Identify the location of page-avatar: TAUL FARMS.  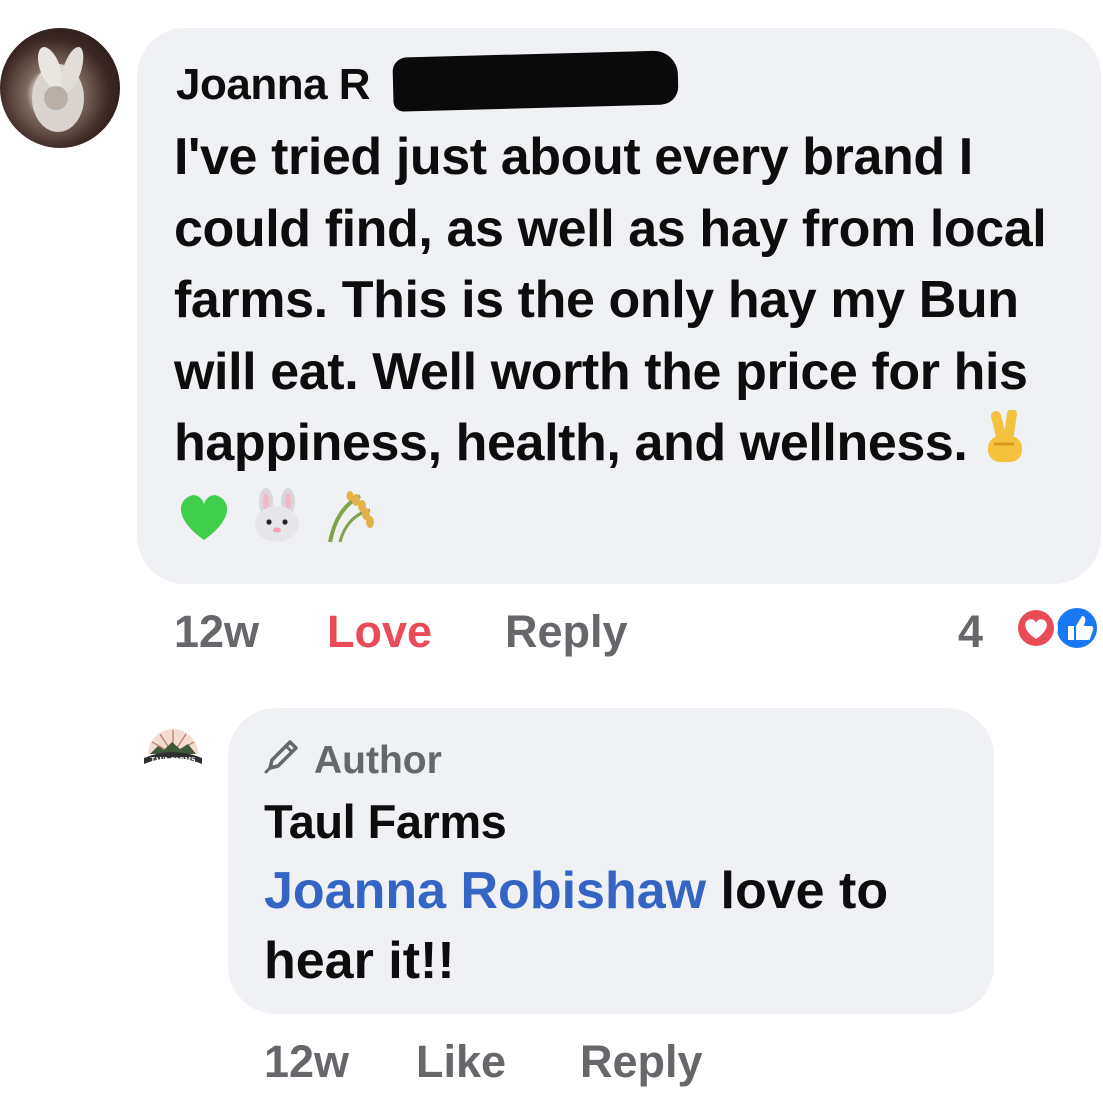
(173, 745).